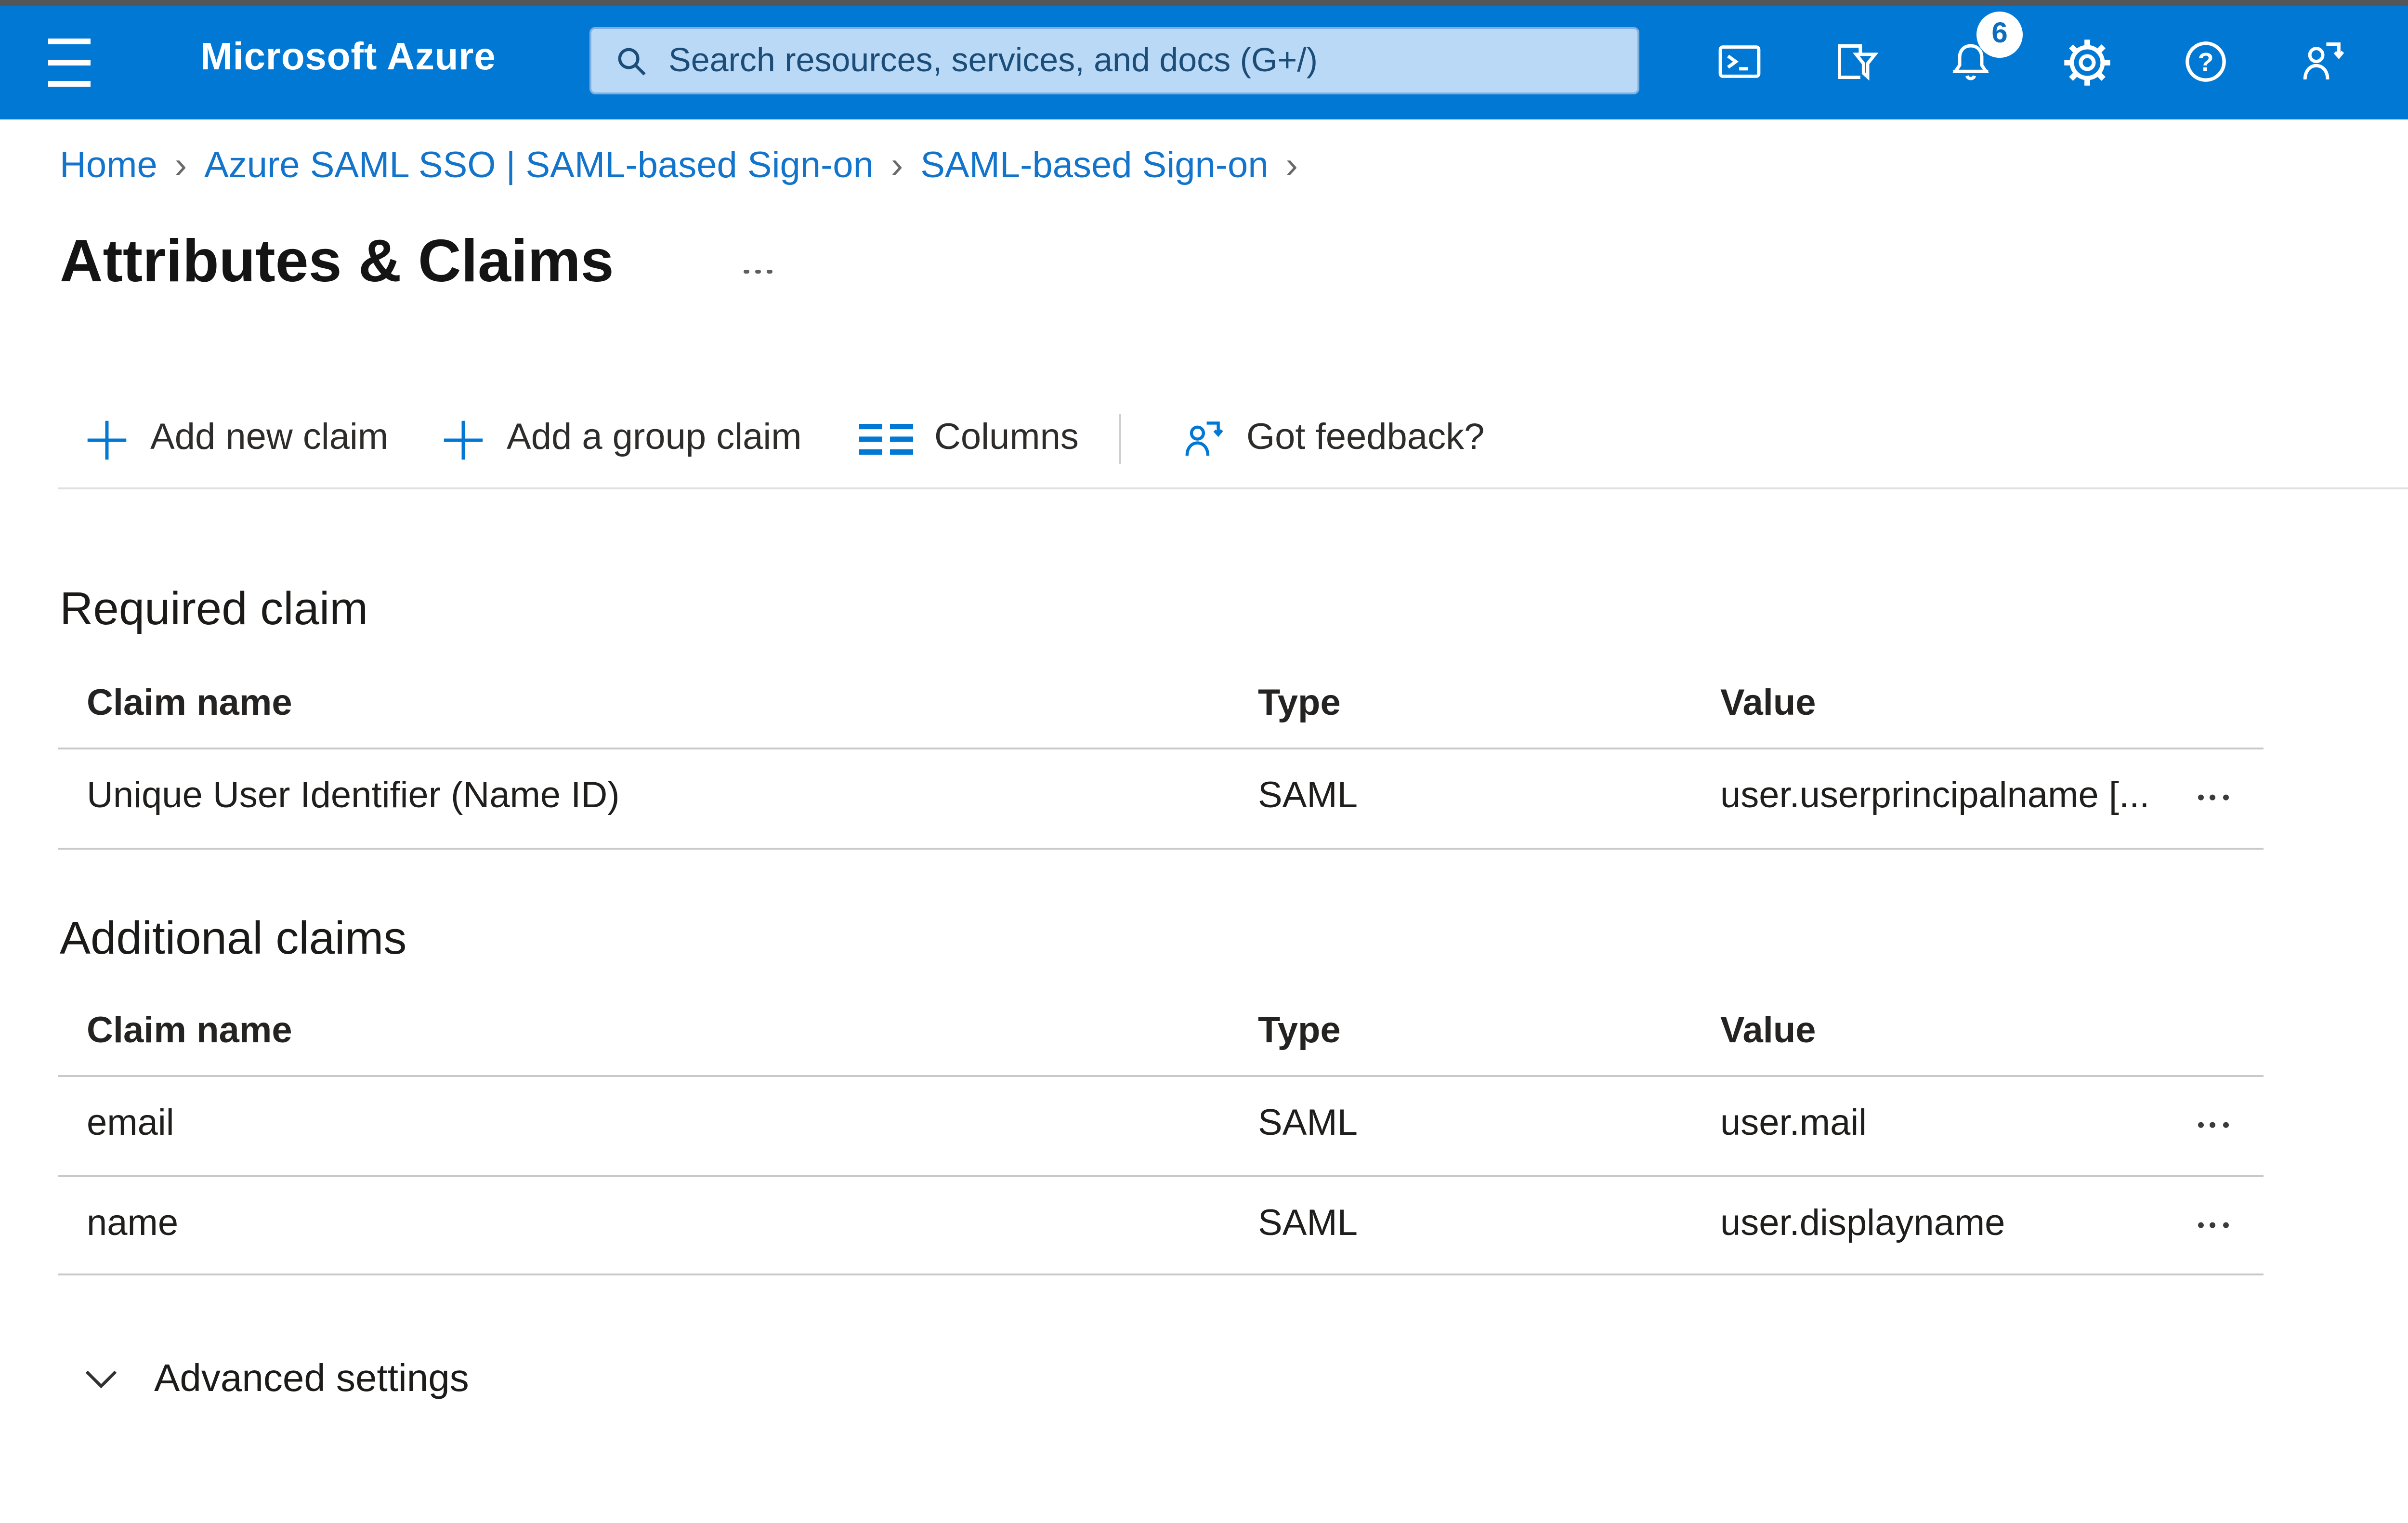  Describe the element at coordinates (1161, 1225) in the screenshot. I see `table-row: name SAML user.displayname` at that location.